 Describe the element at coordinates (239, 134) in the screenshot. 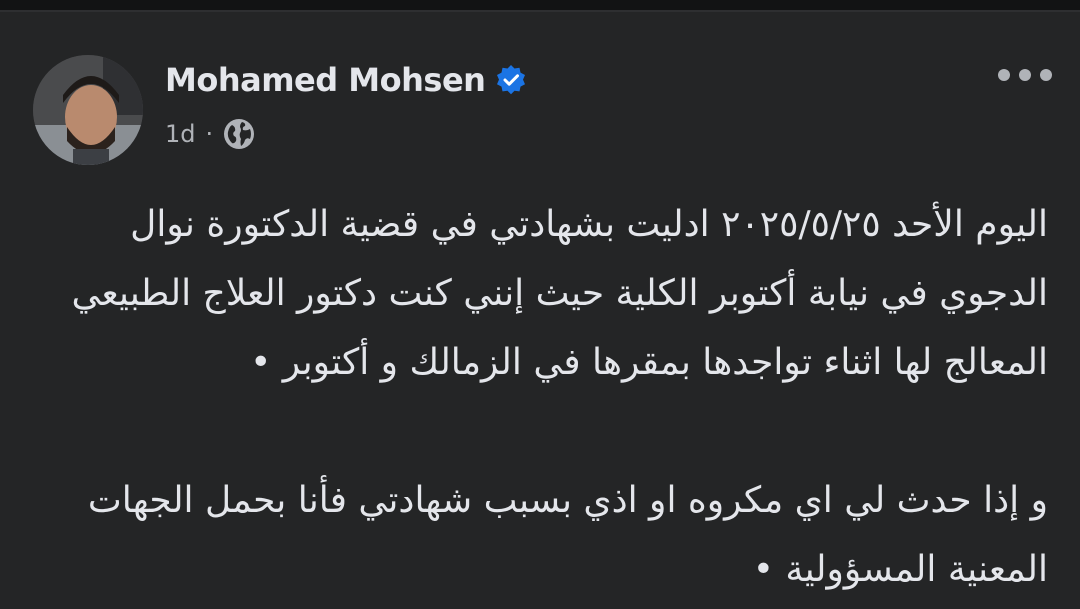

I see `globe-icon` at that location.